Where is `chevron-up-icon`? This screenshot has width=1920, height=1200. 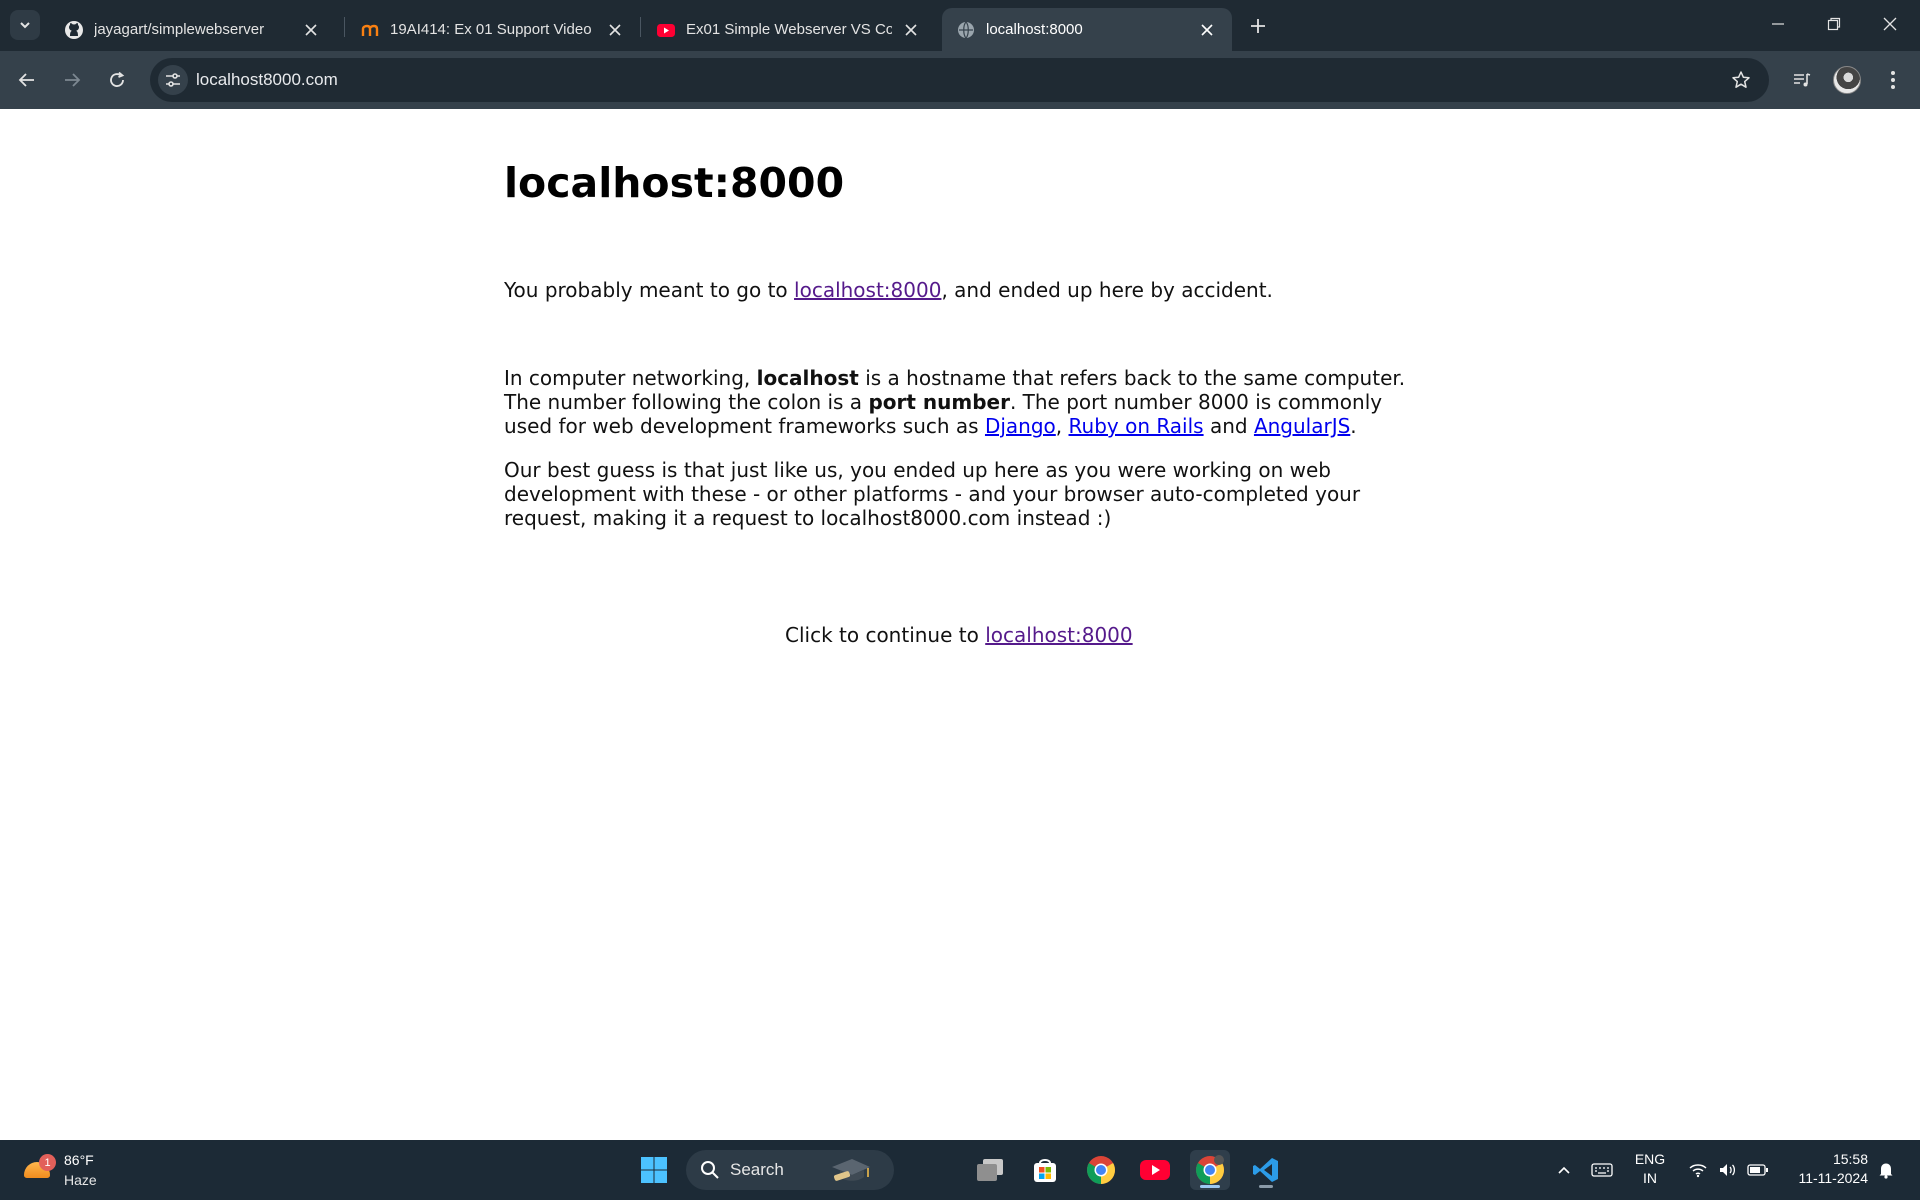
chevron-up-icon is located at coordinates (1564, 1170).